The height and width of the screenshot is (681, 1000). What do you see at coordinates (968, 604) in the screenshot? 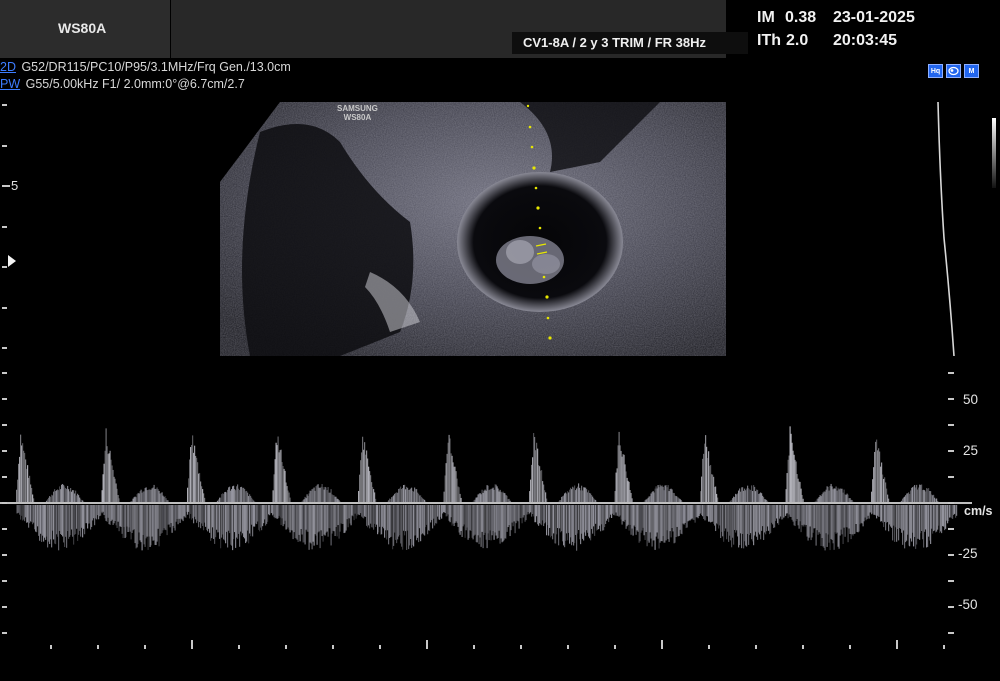
I see `velocity-label-minus-50: -50` at bounding box center [968, 604].